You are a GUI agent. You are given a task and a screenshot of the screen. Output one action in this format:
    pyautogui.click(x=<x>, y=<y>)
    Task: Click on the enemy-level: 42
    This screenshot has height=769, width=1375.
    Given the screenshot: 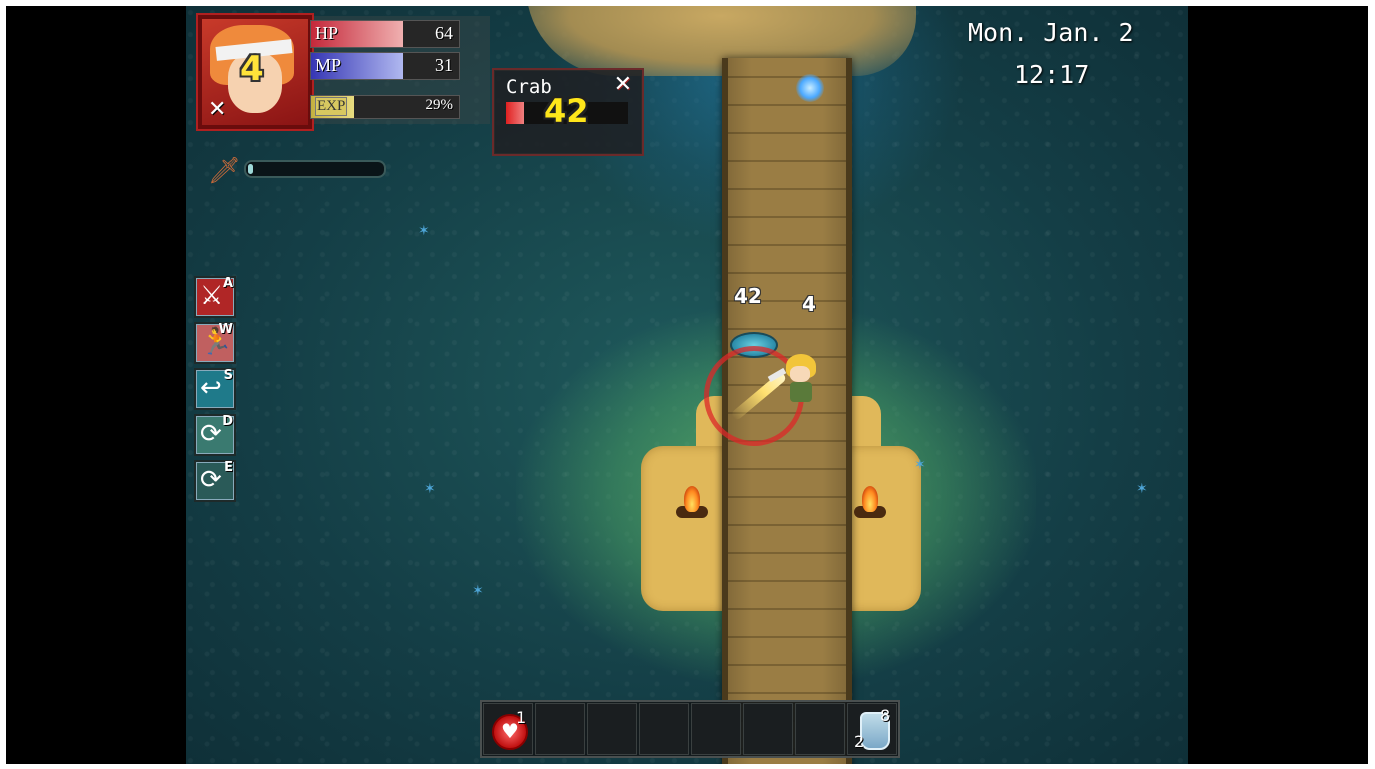 What is the action you would take?
    pyautogui.click(x=566, y=111)
    